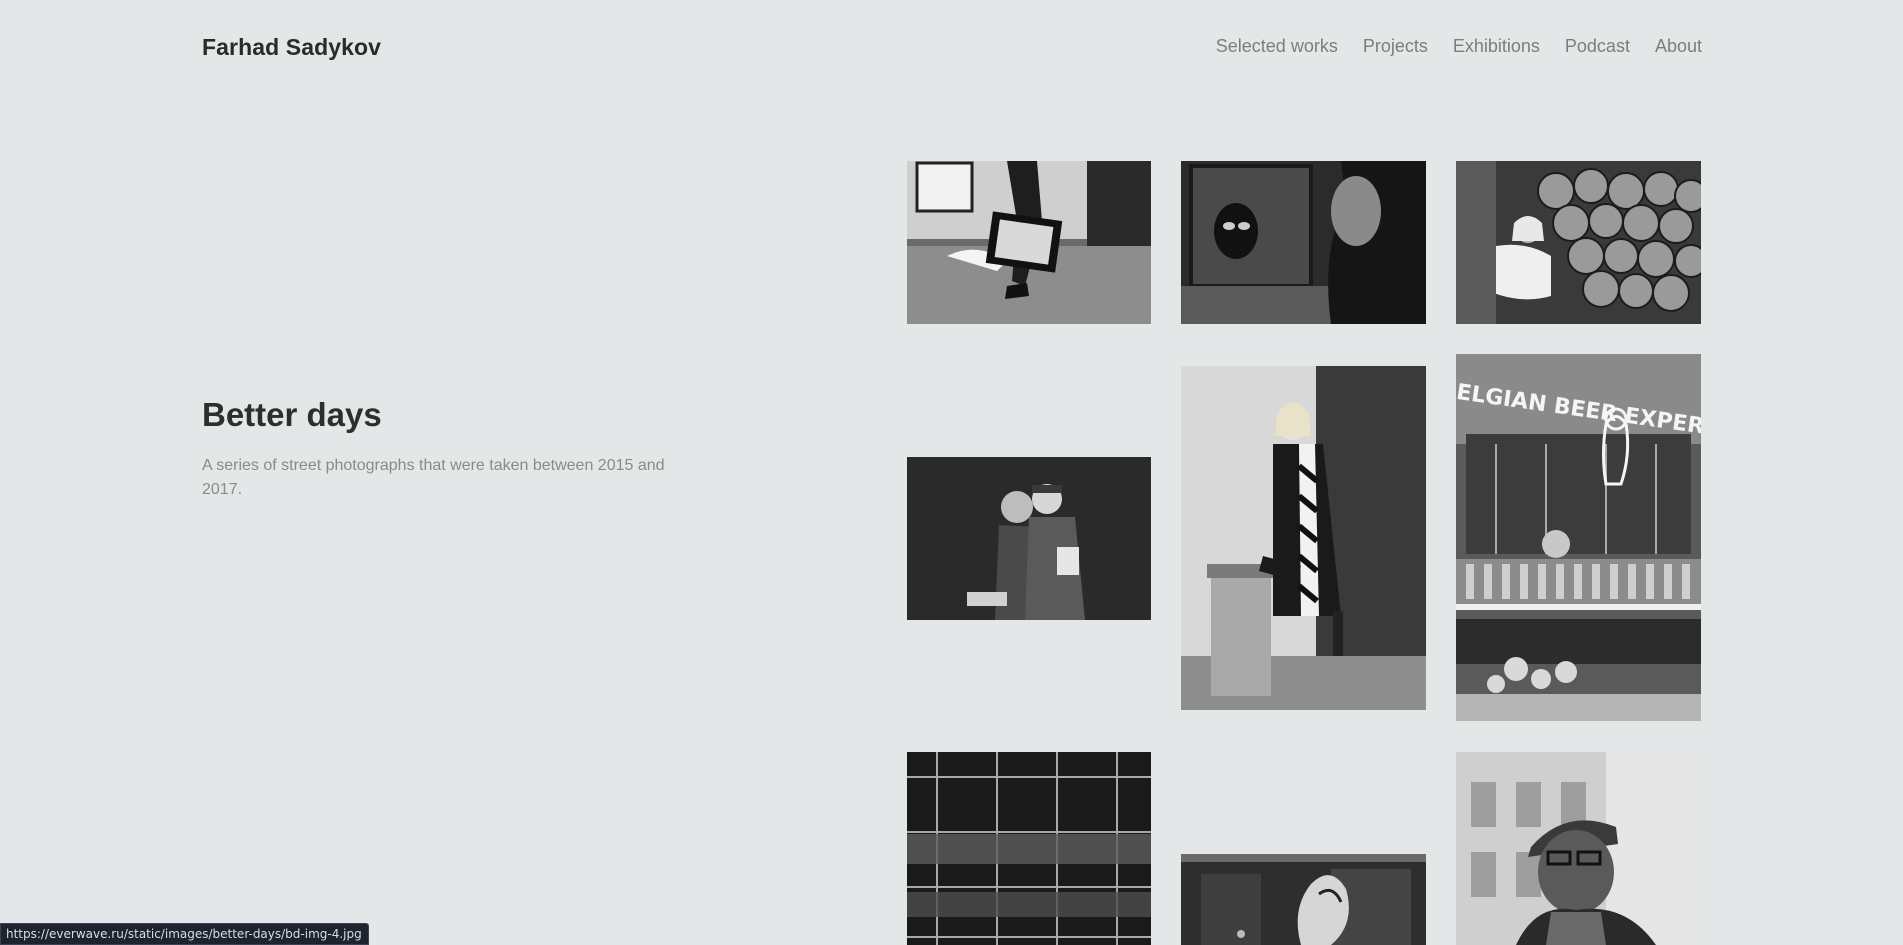 The width and height of the screenshot is (1903, 945). What do you see at coordinates (1597, 46) in the screenshot?
I see `nav-podcast: Podcast` at bounding box center [1597, 46].